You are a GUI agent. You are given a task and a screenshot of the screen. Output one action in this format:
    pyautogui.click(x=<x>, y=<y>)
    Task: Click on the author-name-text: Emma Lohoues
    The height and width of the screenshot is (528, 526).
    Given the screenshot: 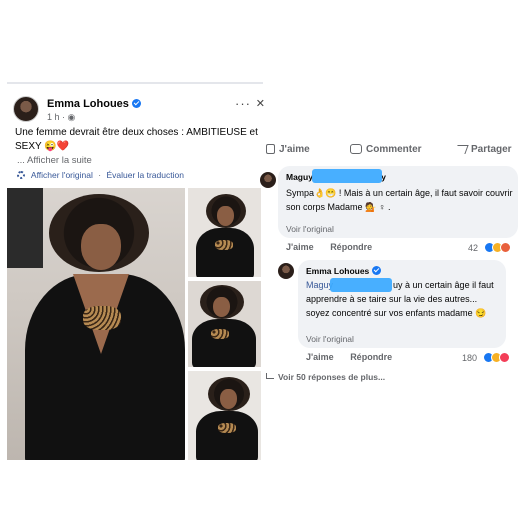 What is the action you would take?
    pyautogui.click(x=88, y=104)
    